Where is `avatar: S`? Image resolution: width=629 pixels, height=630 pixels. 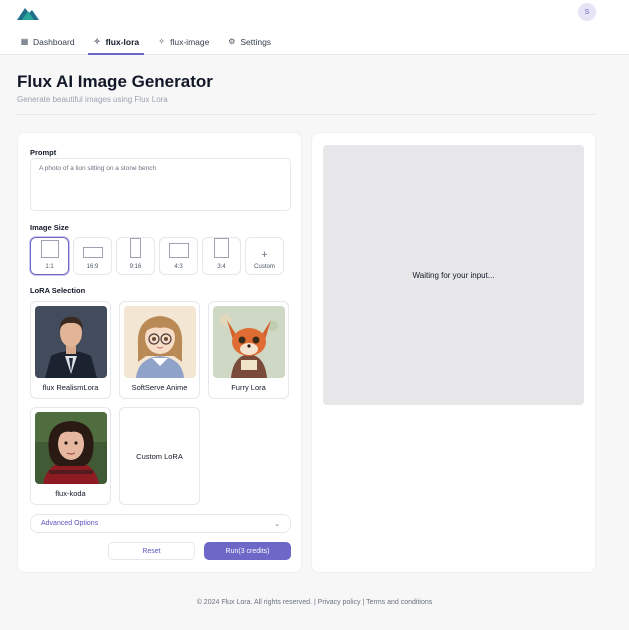
avatar: S is located at coordinates (587, 12).